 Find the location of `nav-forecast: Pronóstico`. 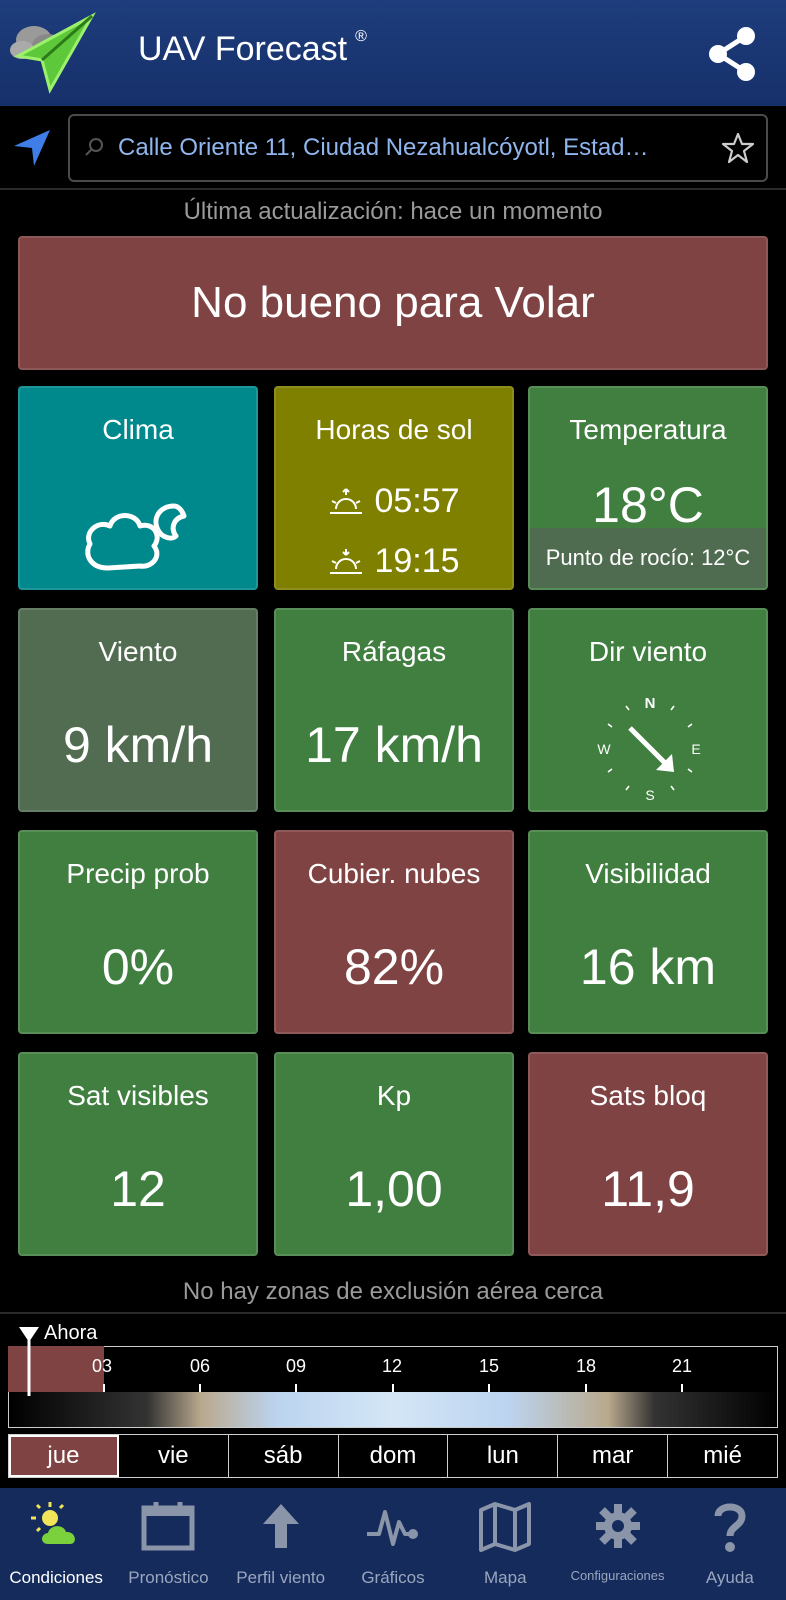

nav-forecast: Pronóstico is located at coordinates (168, 1544).